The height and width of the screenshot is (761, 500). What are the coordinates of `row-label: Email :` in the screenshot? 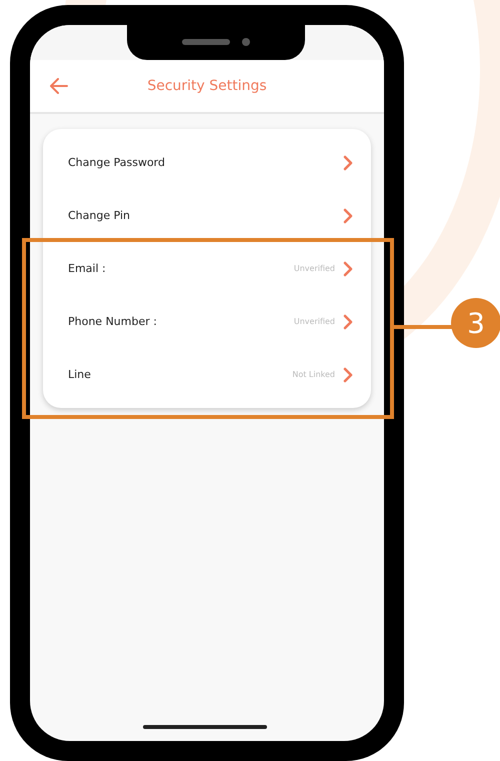 It's located at (87, 268).